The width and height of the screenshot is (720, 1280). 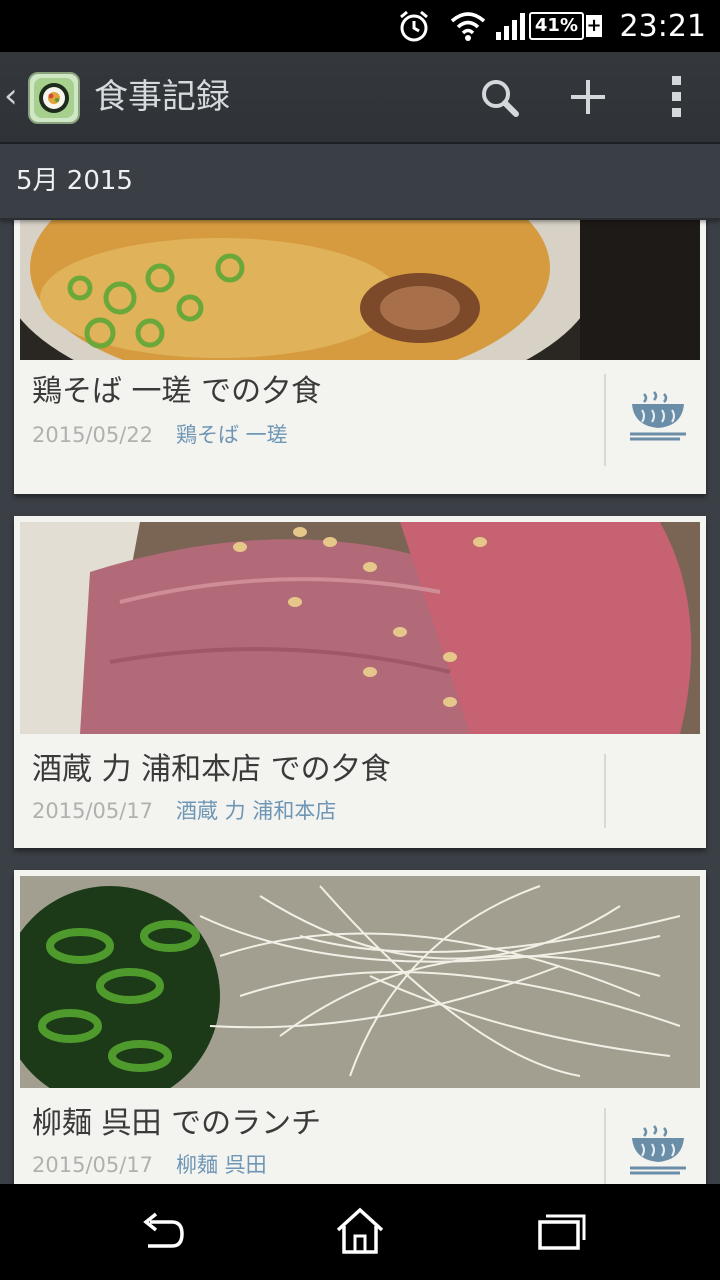 I want to click on overflow-menu-button, so click(x=676, y=98).